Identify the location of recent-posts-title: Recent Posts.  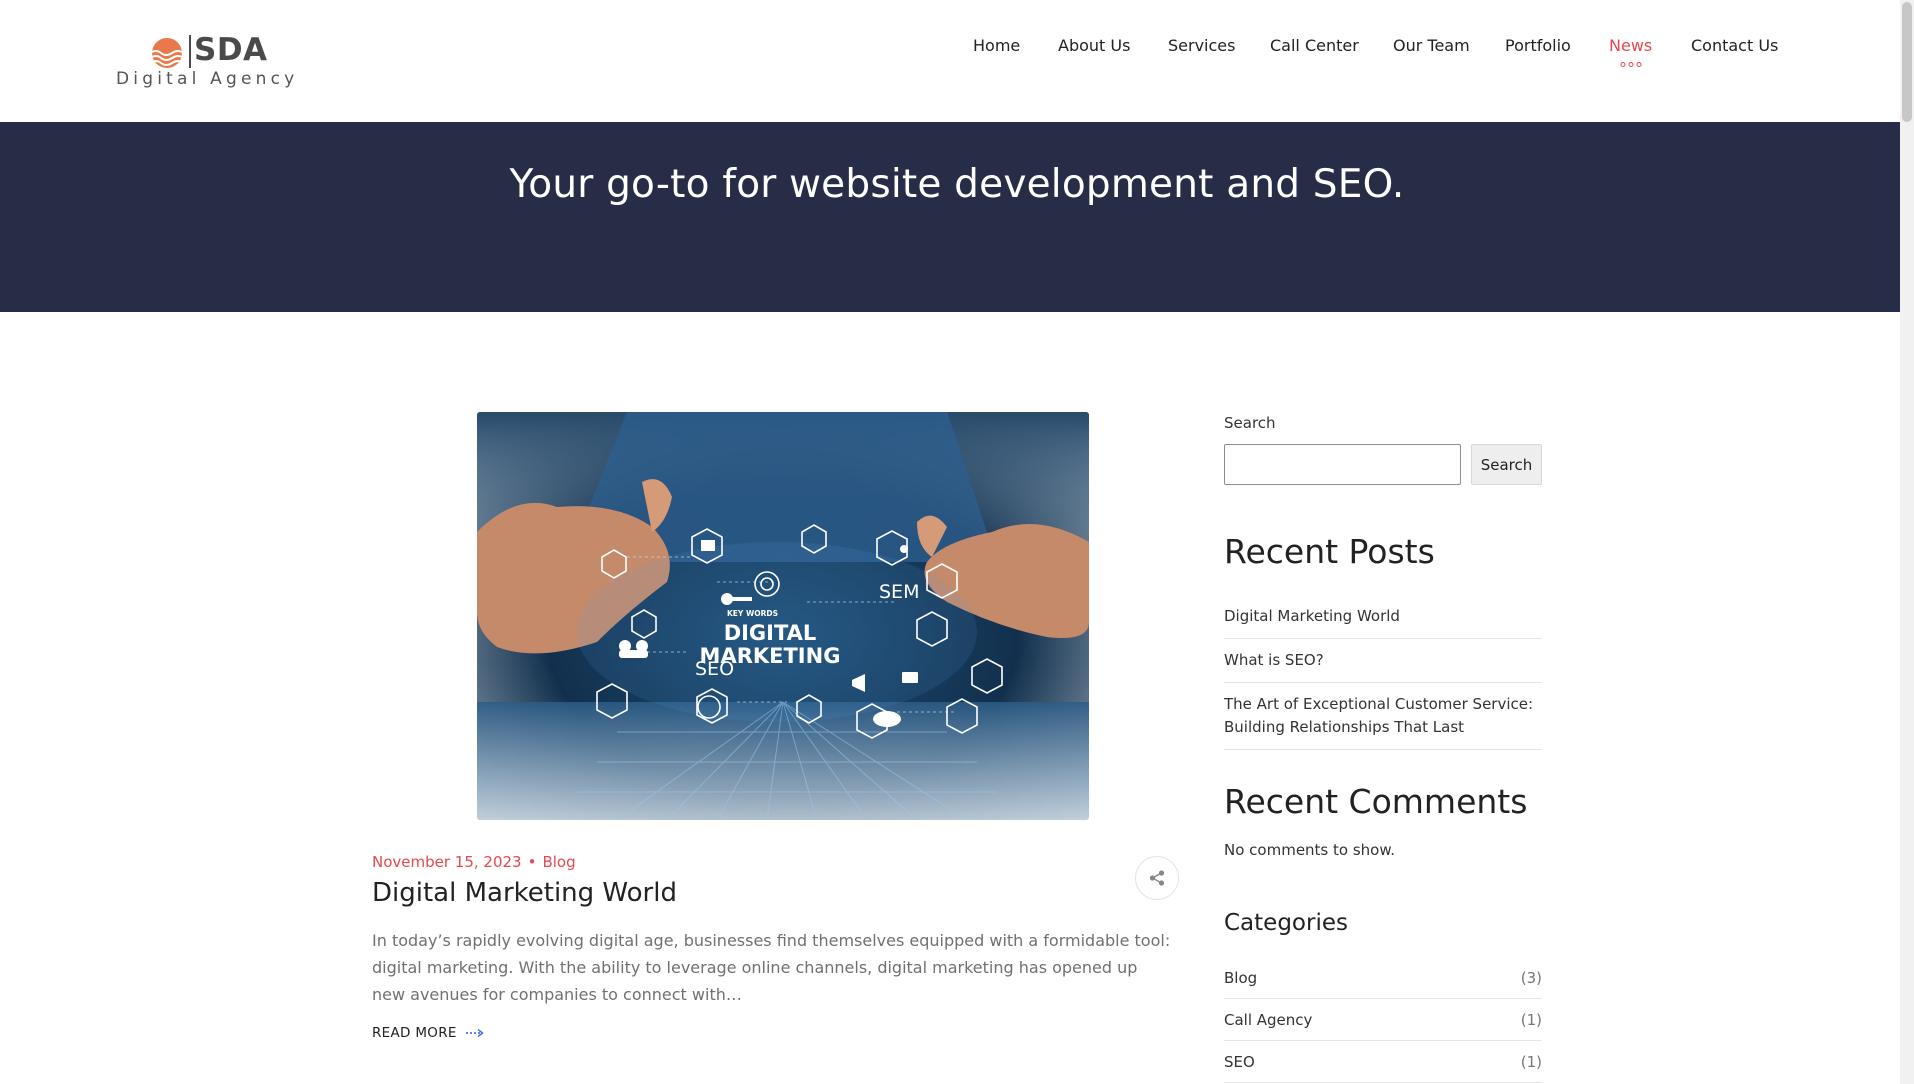
(1329, 551).